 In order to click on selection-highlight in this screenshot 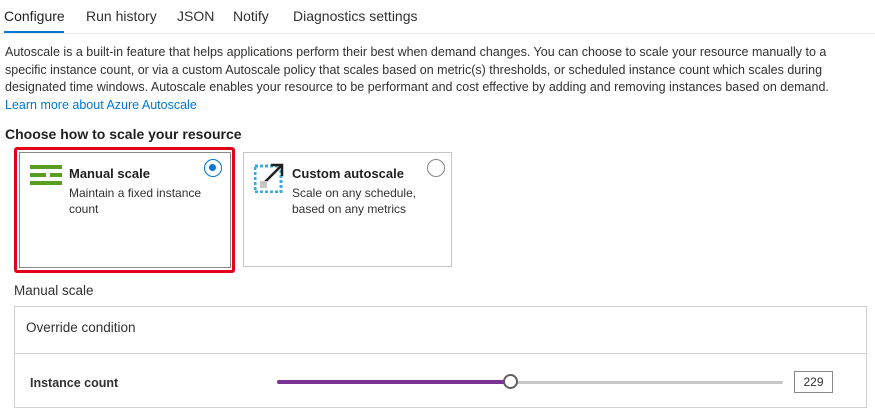, I will do `click(124, 210)`.